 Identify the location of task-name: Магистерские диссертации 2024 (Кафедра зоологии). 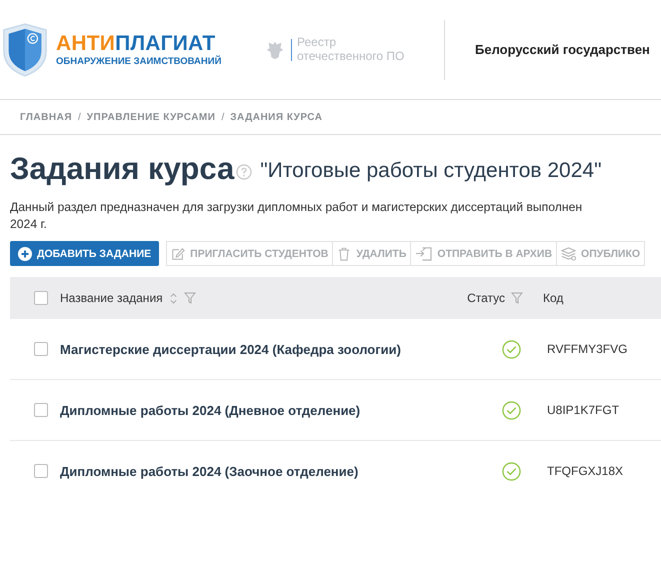
(230, 349).